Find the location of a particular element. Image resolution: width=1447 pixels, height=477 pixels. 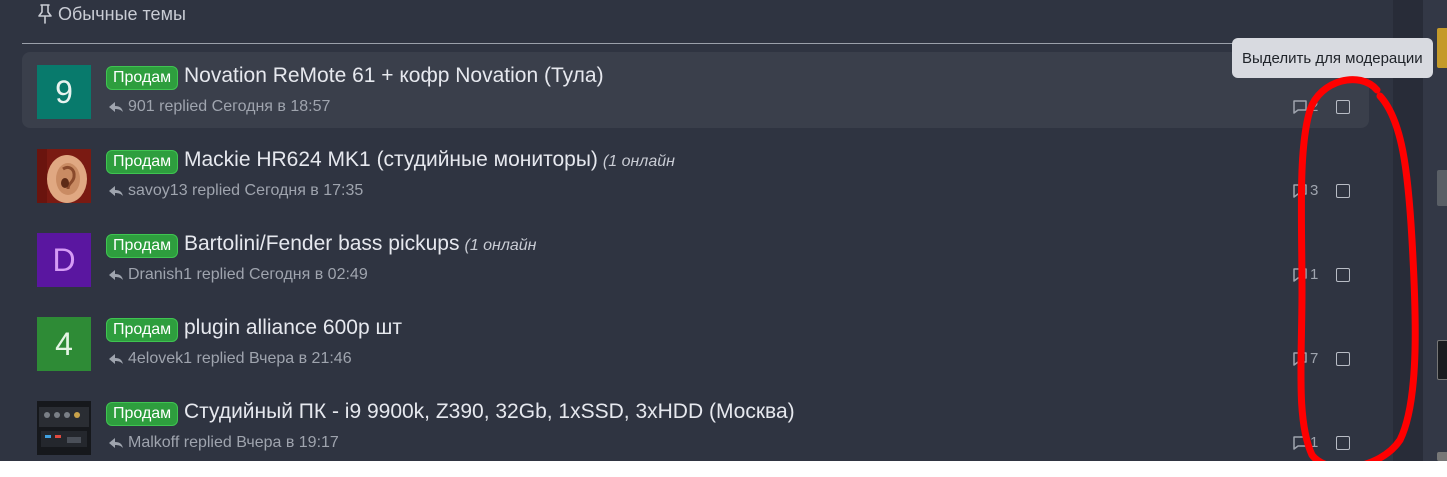

reply-count: 7 is located at coordinates (1305, 358).